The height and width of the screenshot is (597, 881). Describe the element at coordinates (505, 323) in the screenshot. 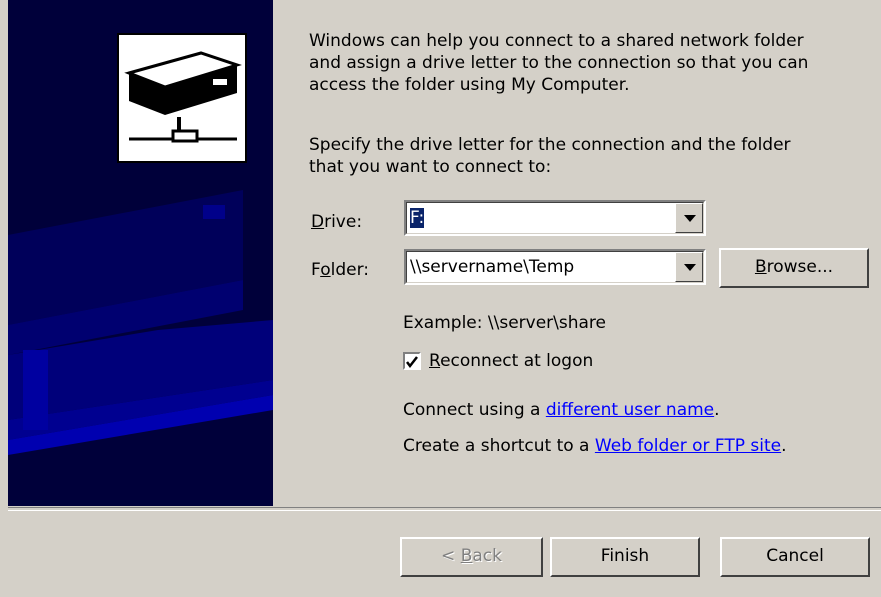

I see `example-text: Example: \\server\share` at that location.